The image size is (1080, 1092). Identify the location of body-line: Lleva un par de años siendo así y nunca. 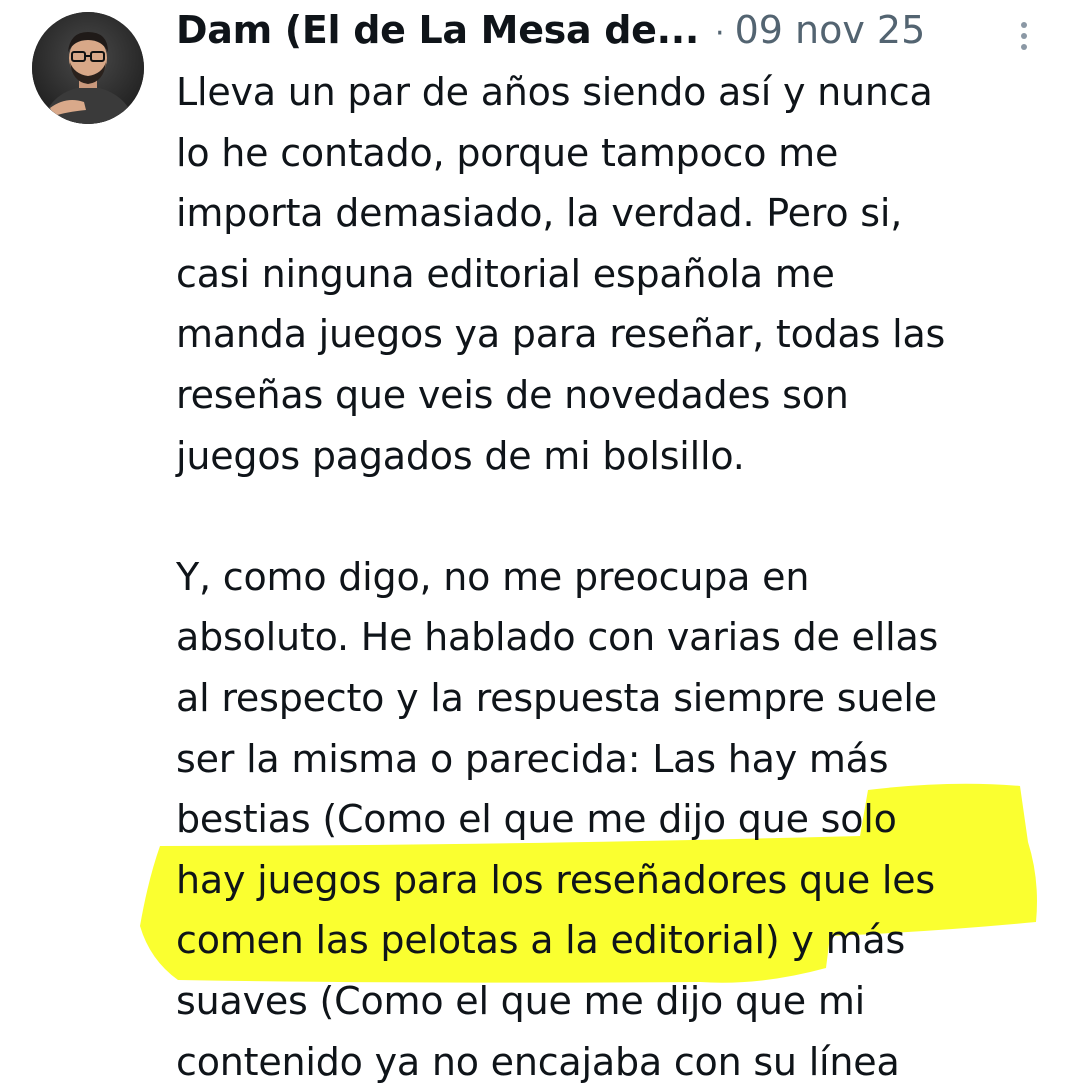
(616, 92).